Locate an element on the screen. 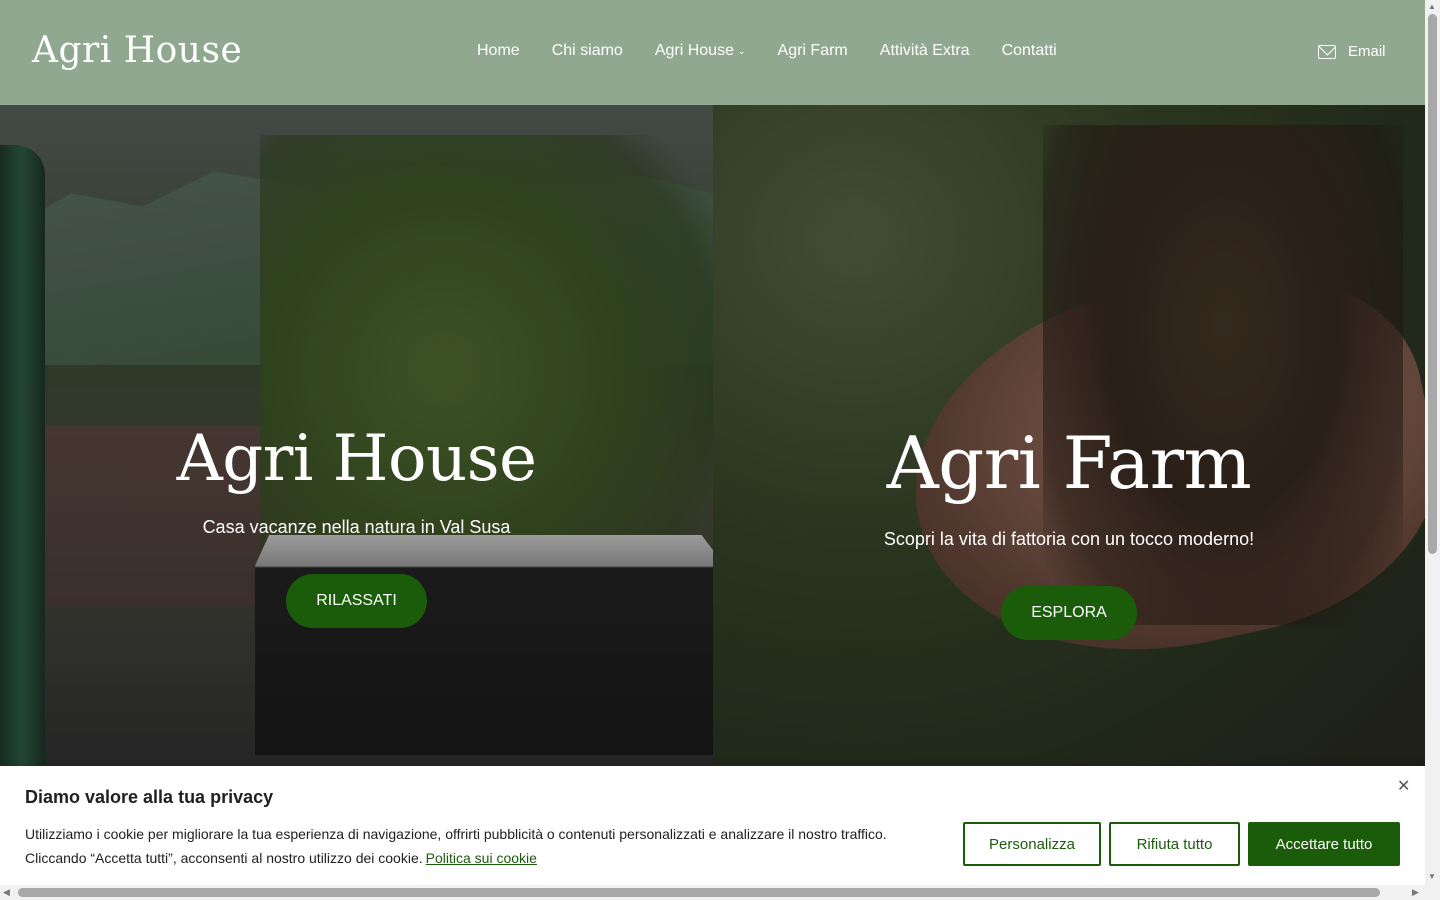  site-logo: Agri House is located at coordinates (137, 50).